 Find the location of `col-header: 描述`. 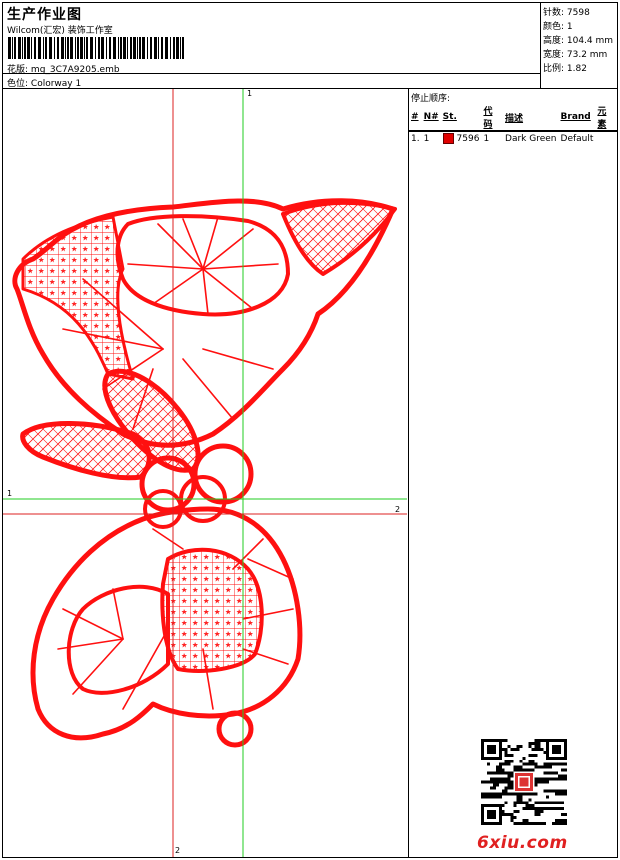

col-header: 描述 is located at coordinates (531, 117).